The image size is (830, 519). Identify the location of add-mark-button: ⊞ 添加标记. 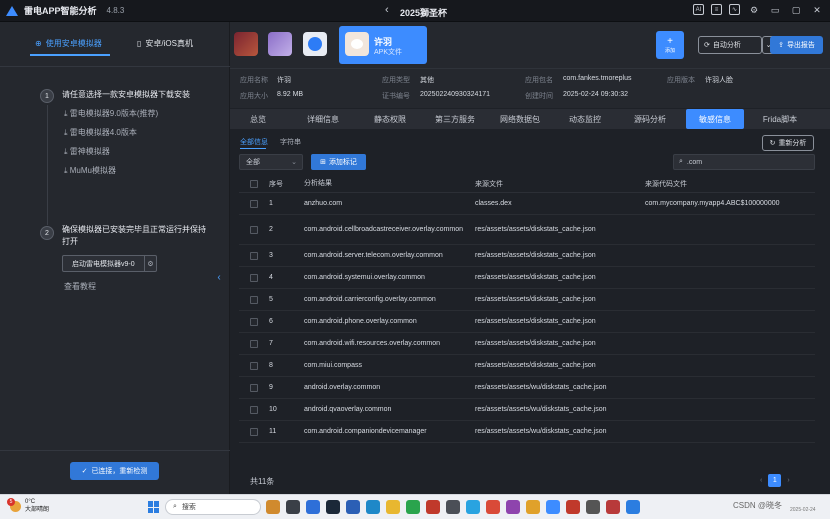
(338, 162).